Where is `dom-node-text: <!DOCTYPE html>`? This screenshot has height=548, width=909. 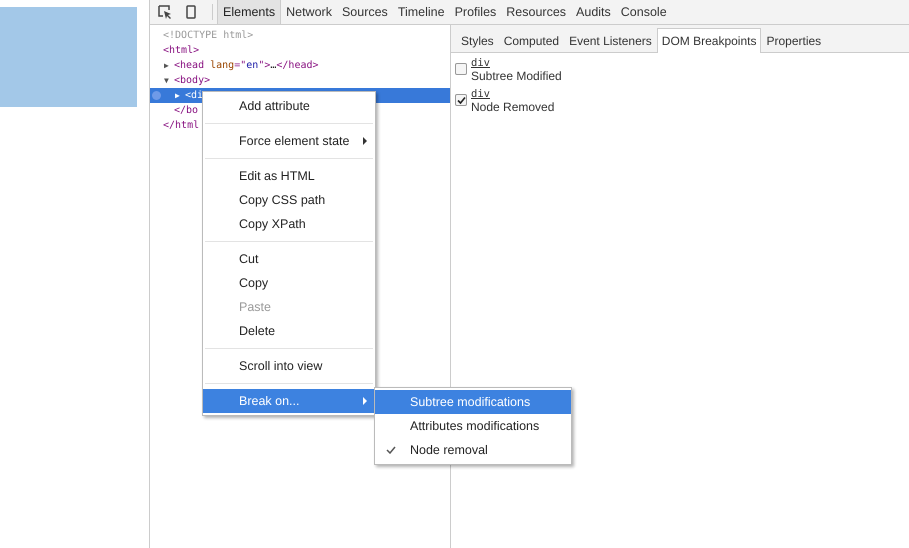
dom-node-text: <!DOCTYPE html> is located at coordinates (208, 36).